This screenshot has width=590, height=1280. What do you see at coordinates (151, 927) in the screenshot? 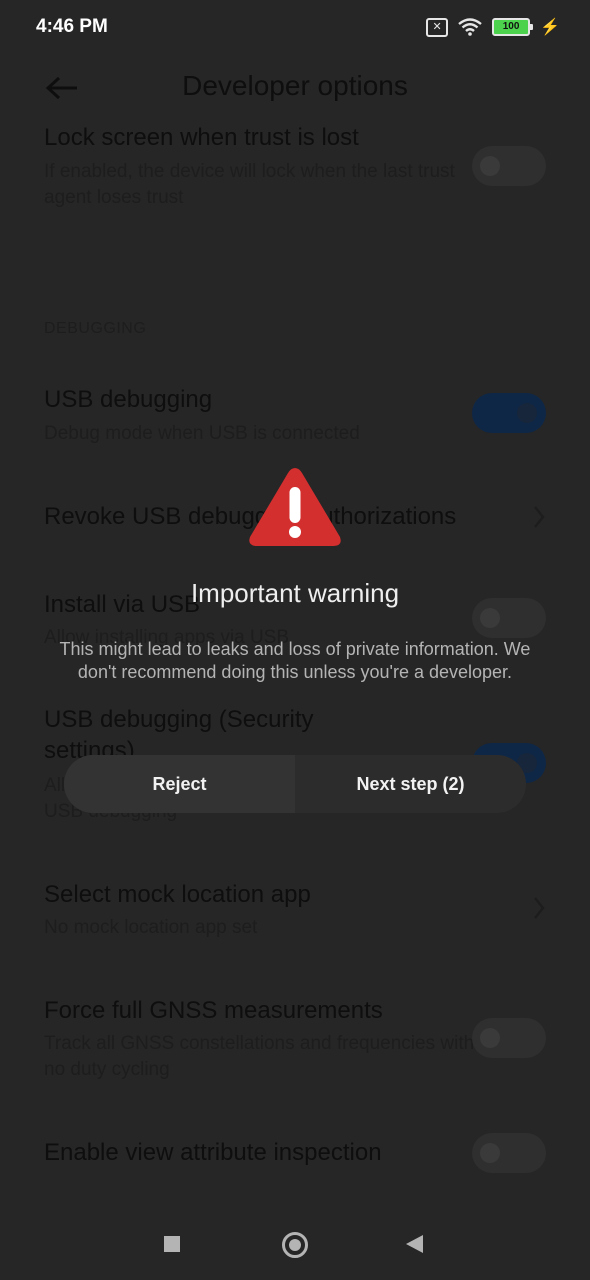
I see `mock-location-subtitle: No mock location app set` at bounding box center [151, 927].